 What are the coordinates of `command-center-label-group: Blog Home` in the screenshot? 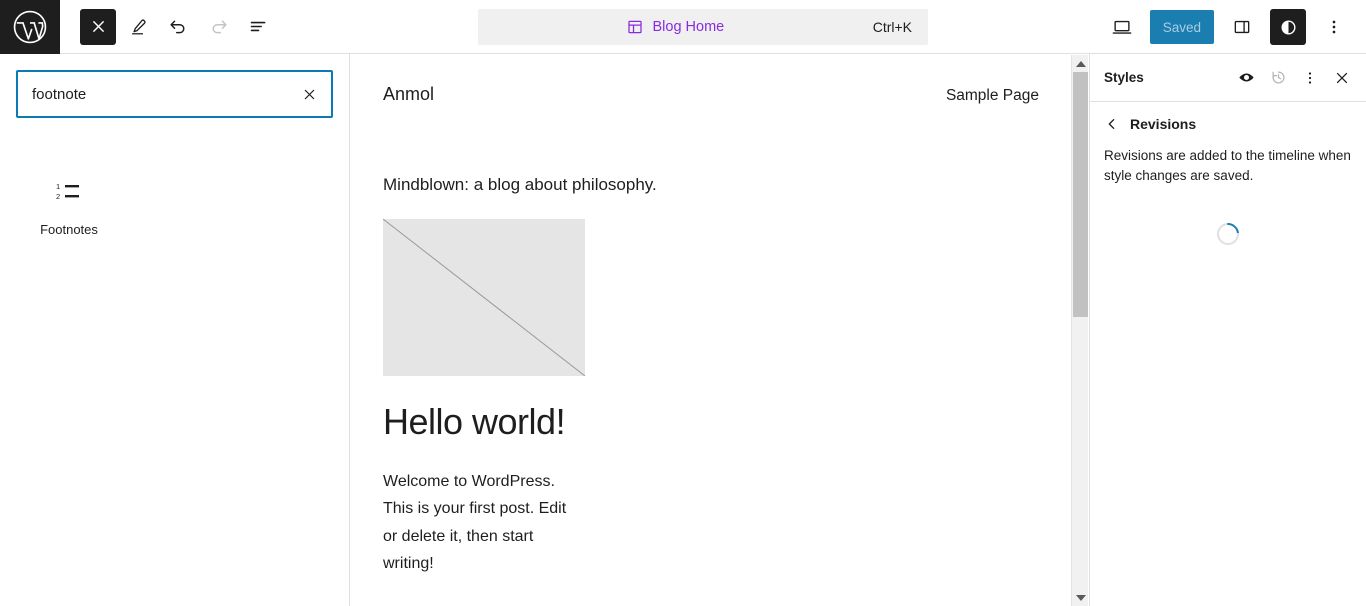 It's located at (675, 27).